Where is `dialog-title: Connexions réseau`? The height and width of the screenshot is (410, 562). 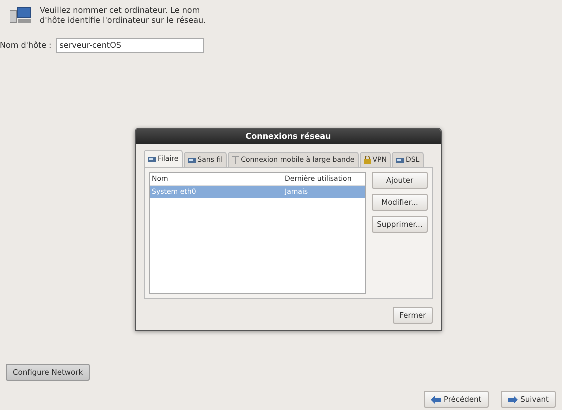
dialog-title: Connexions réseau is located at coordinates (288, 136).